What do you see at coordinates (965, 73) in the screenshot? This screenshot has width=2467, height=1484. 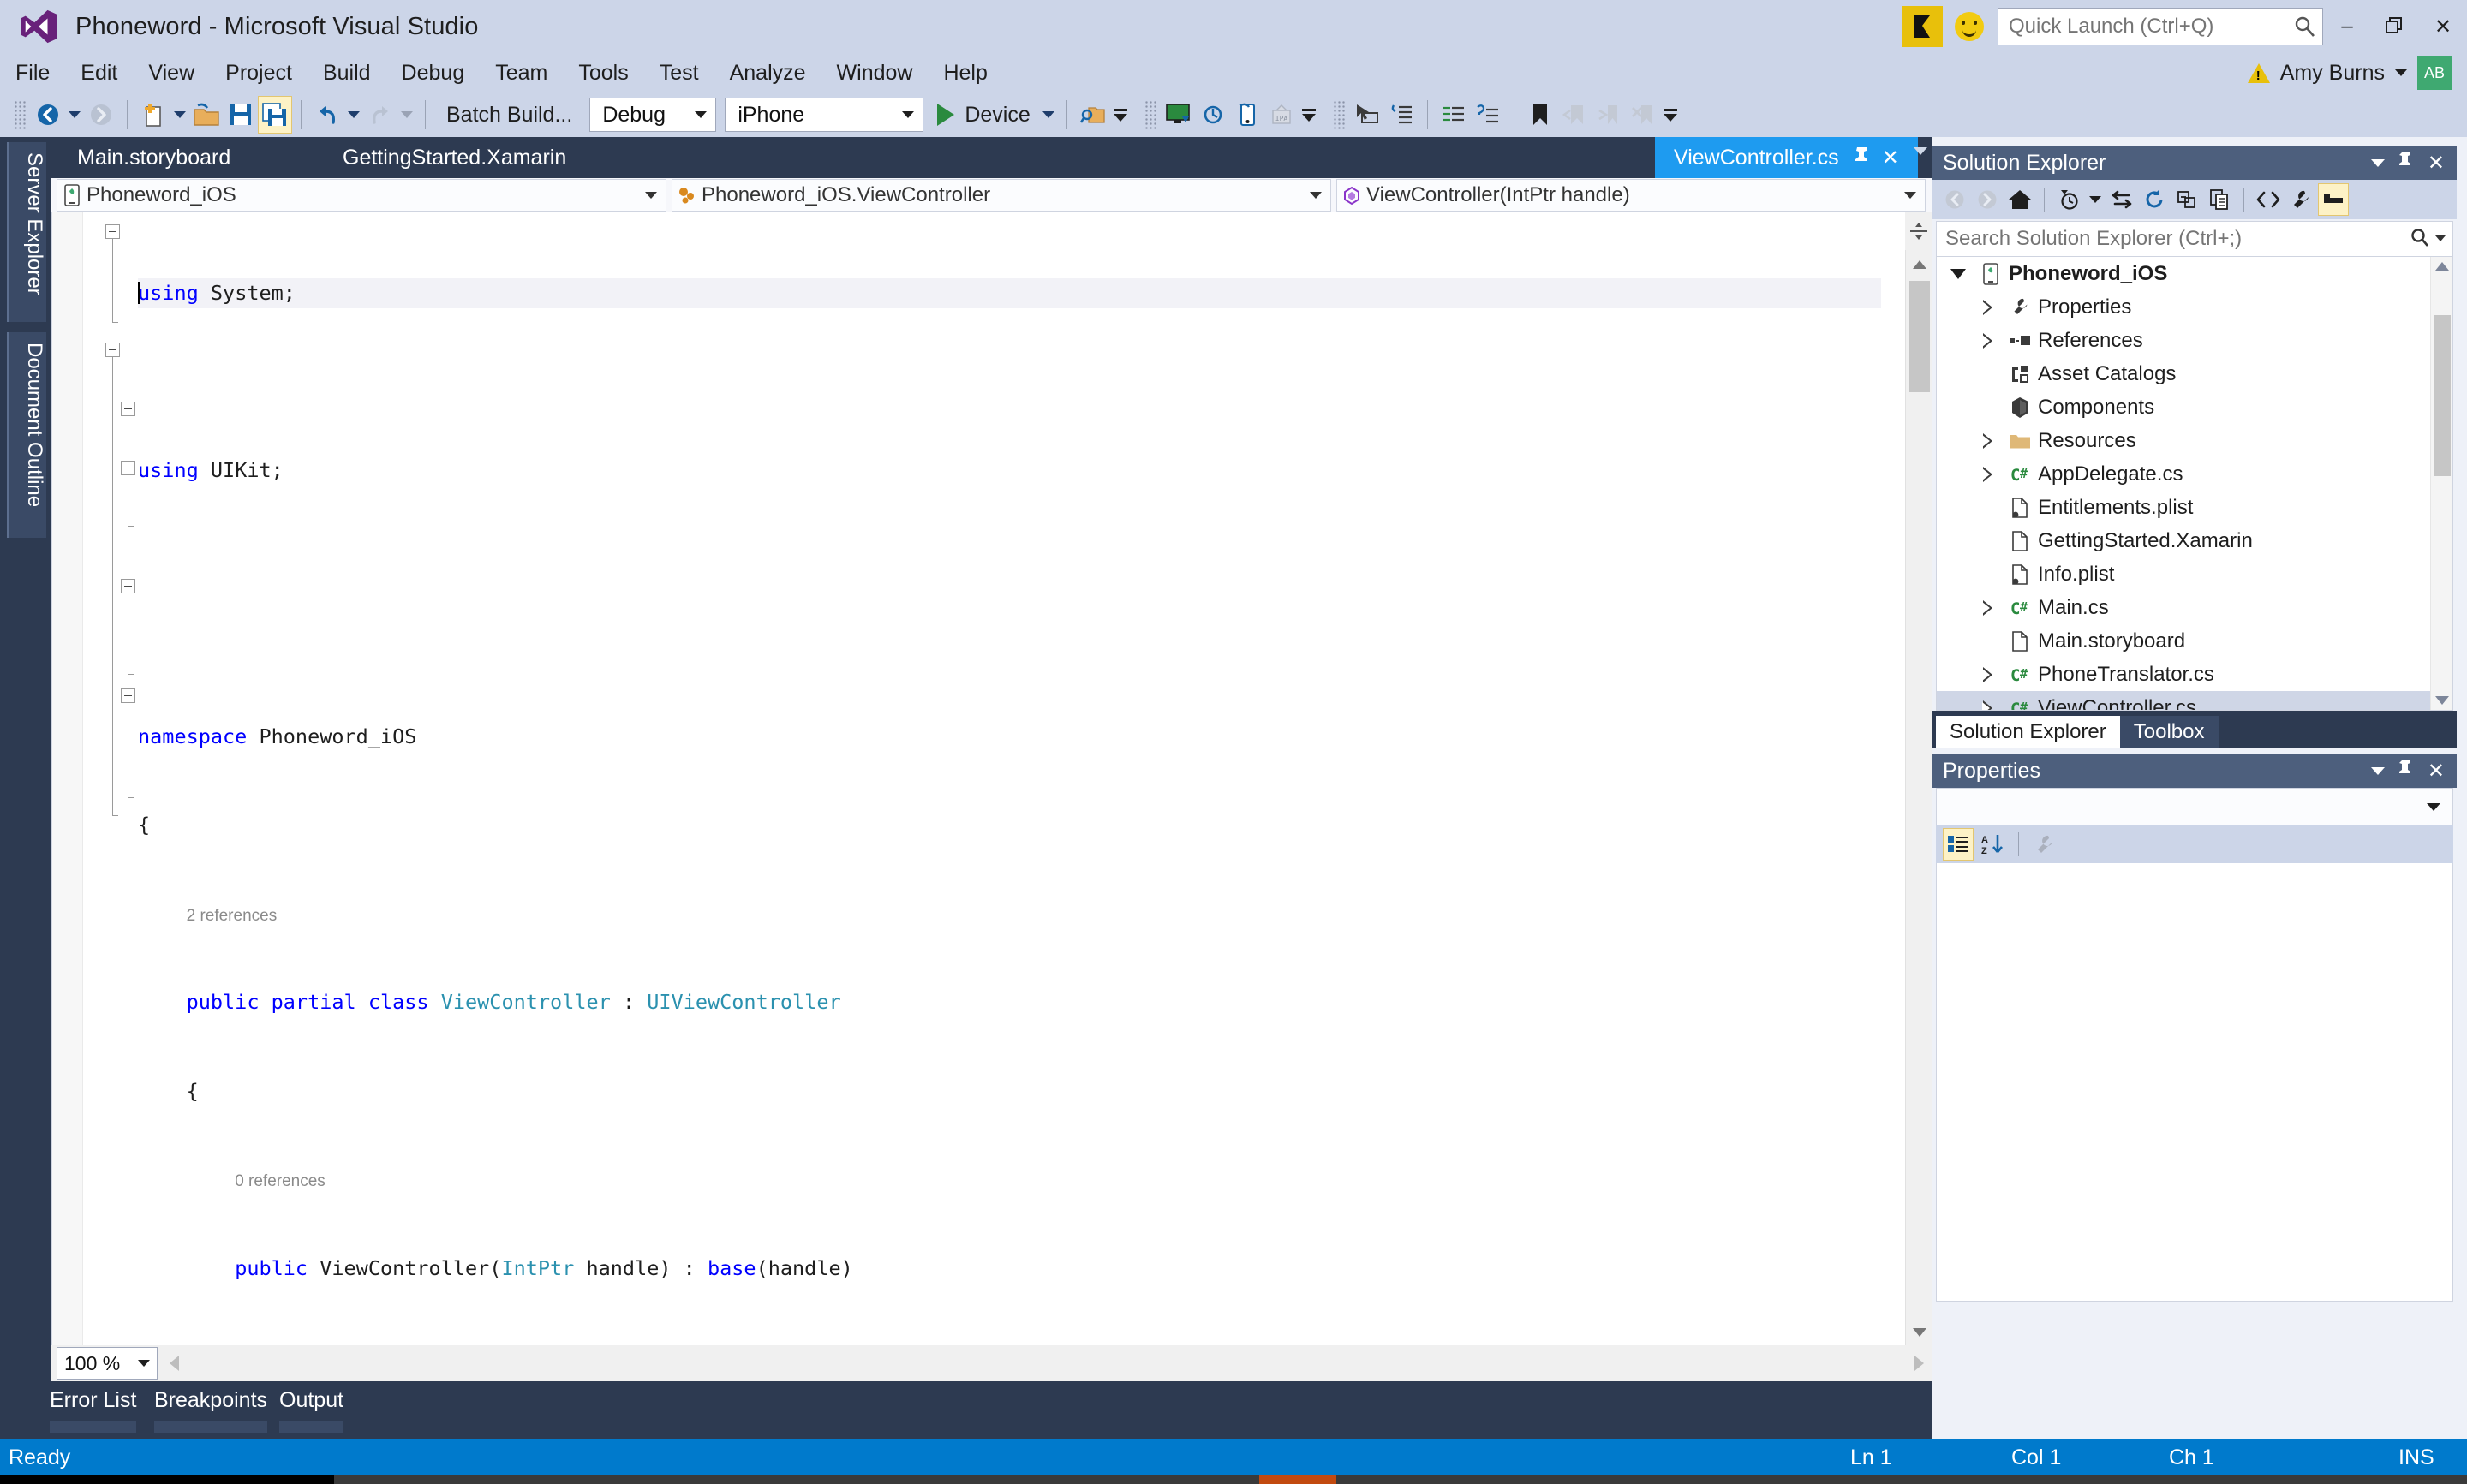 I see `menu-item-help: Help` at bounding box center [965, 73].